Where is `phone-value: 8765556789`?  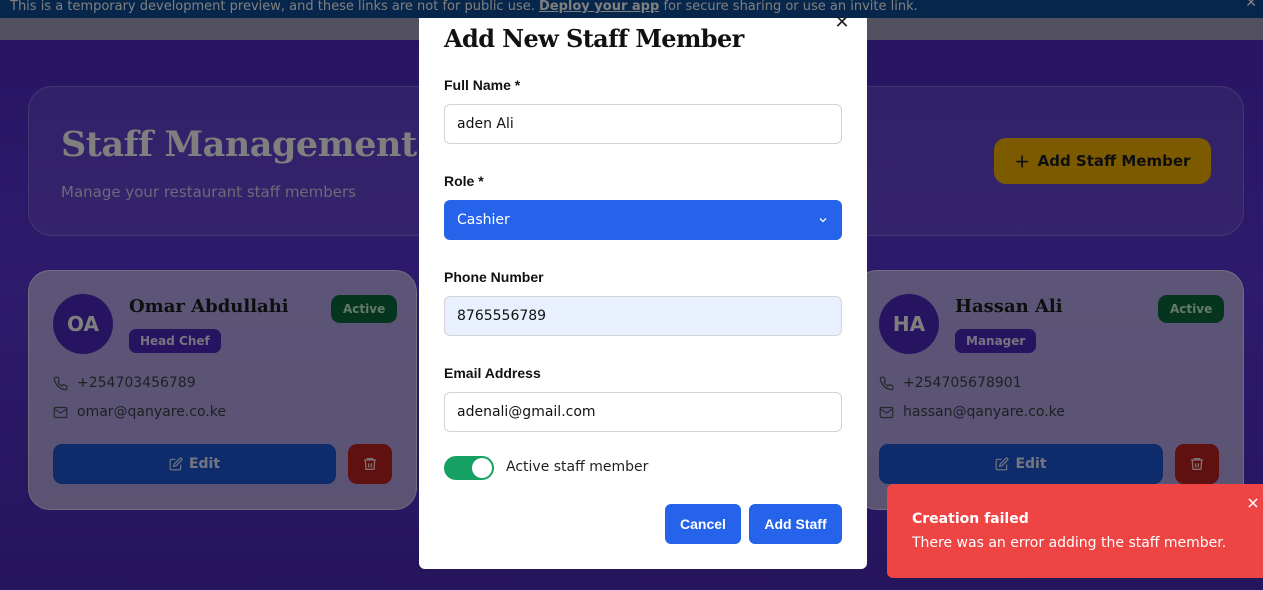
phone-value: 8765556789 is located at coordinates (502, 316).